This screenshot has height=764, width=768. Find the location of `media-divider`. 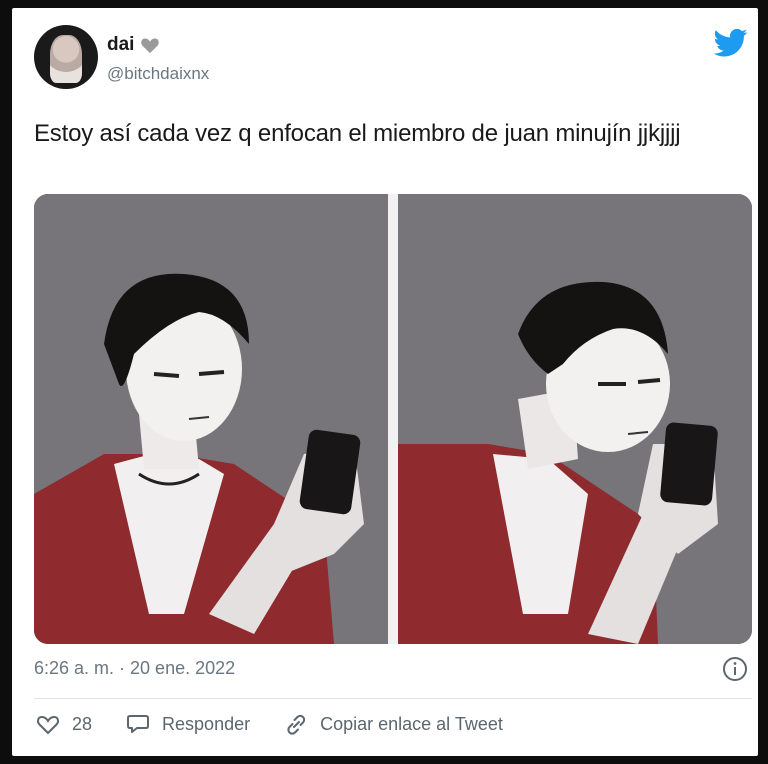

media-divider is located at coordinates (393, 419).